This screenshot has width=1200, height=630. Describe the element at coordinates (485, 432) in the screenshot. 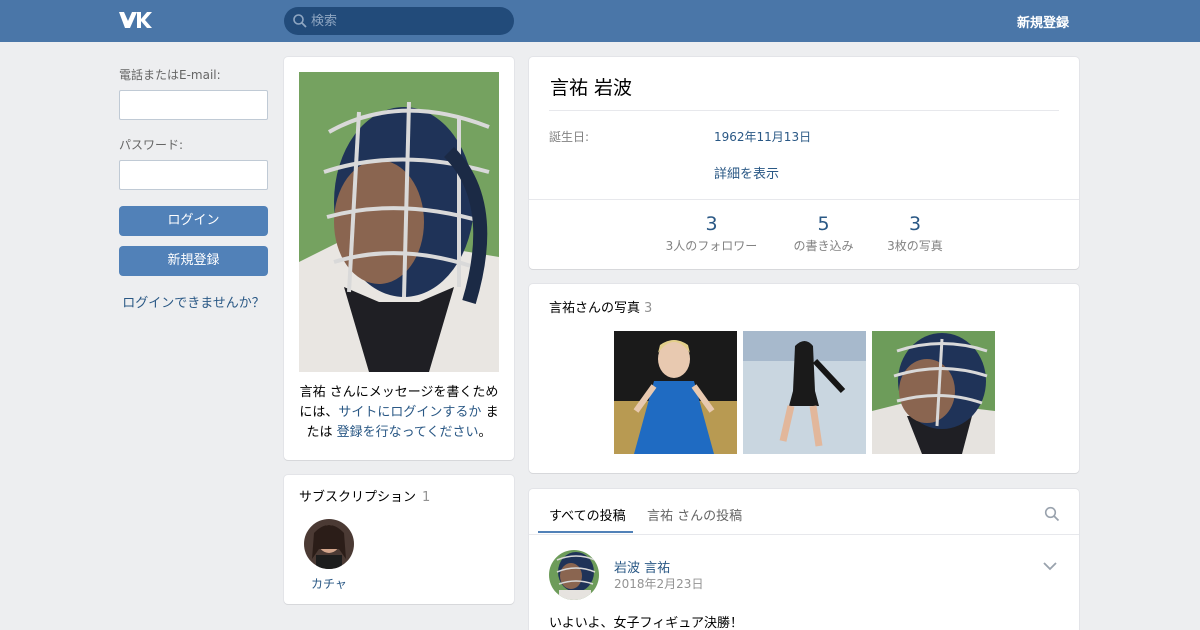

I see `message-suffix-text: 。` at that location.